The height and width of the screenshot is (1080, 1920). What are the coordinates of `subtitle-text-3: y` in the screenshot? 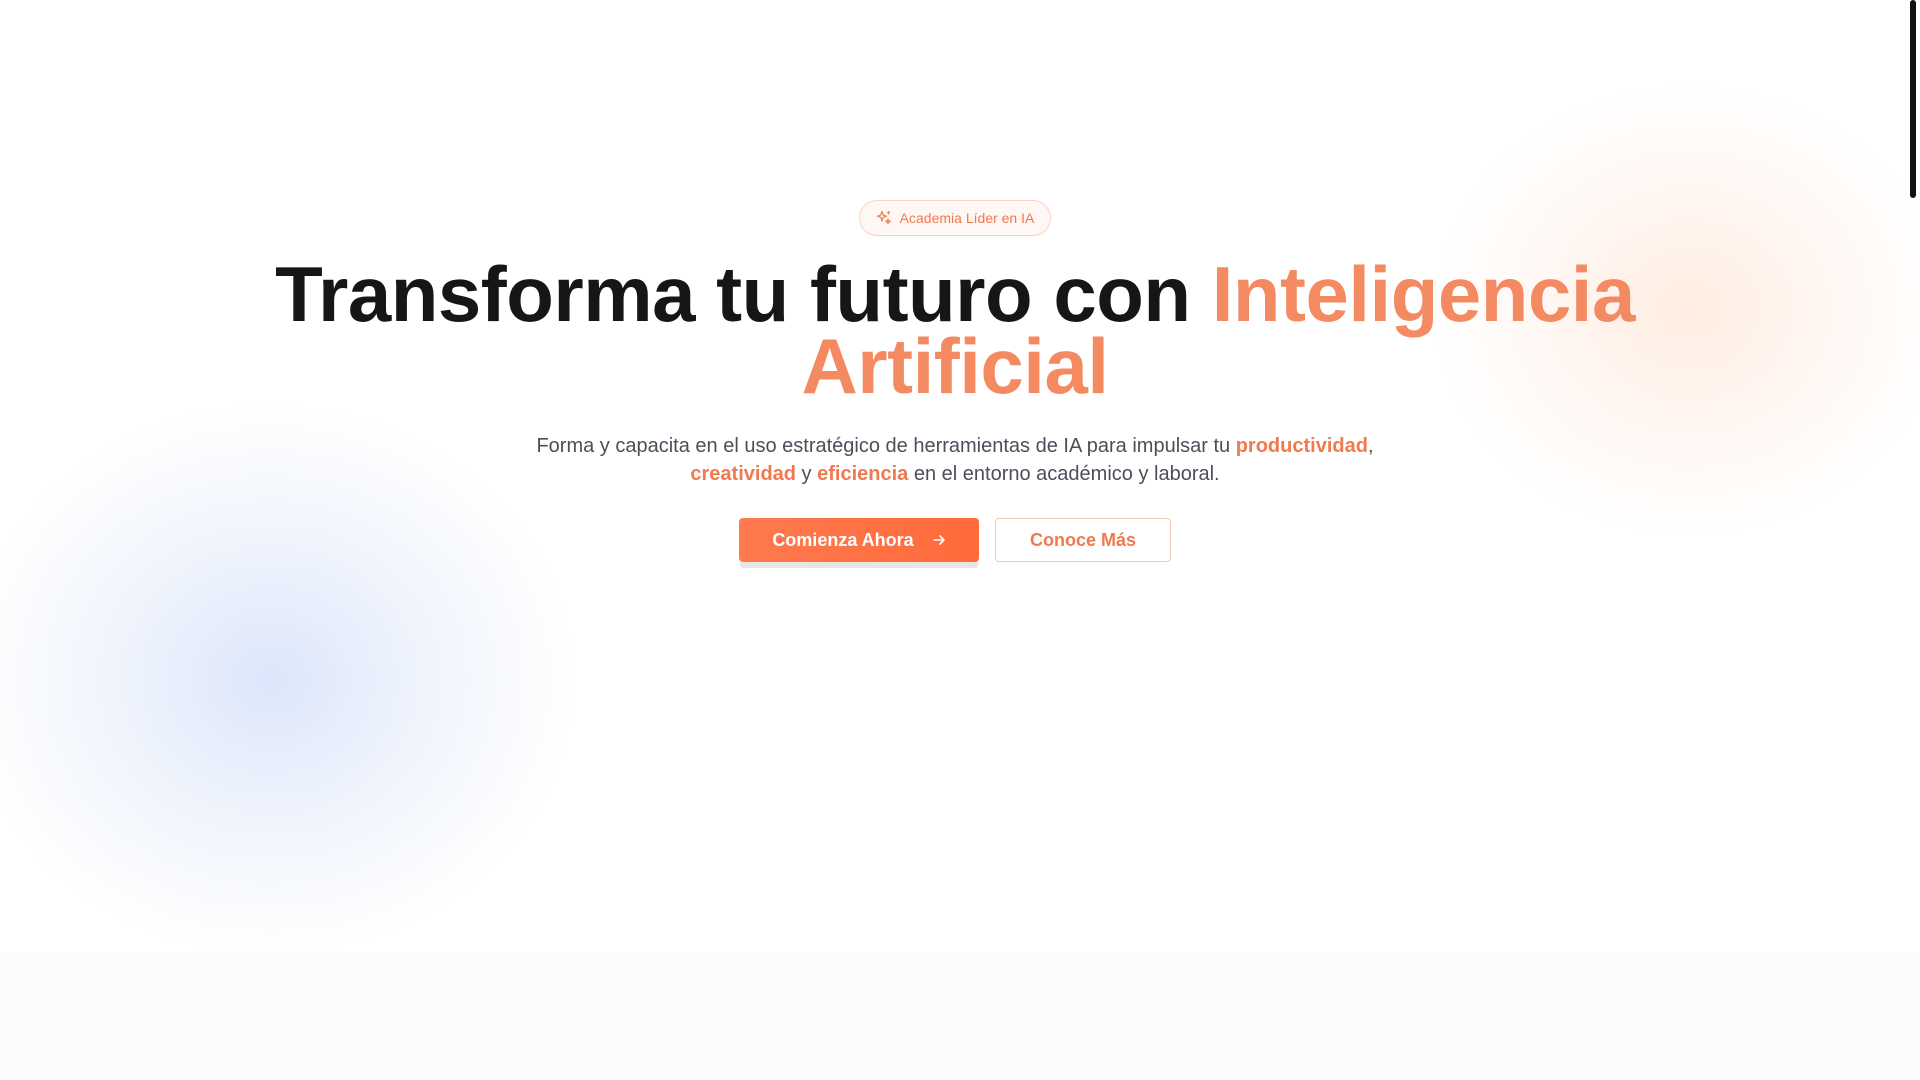 It's located at (807, 474).